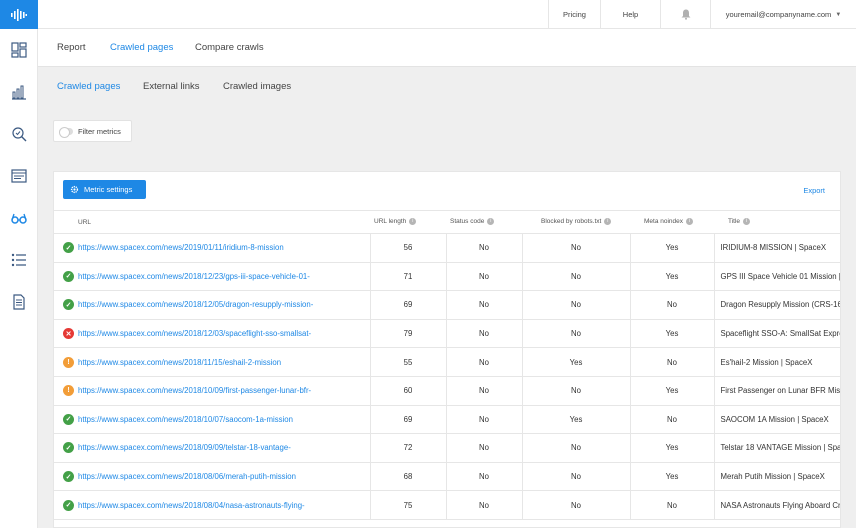 This screenshot has height=528, width=856. I want to click on url-length-cell: 60, so click(407, 391).